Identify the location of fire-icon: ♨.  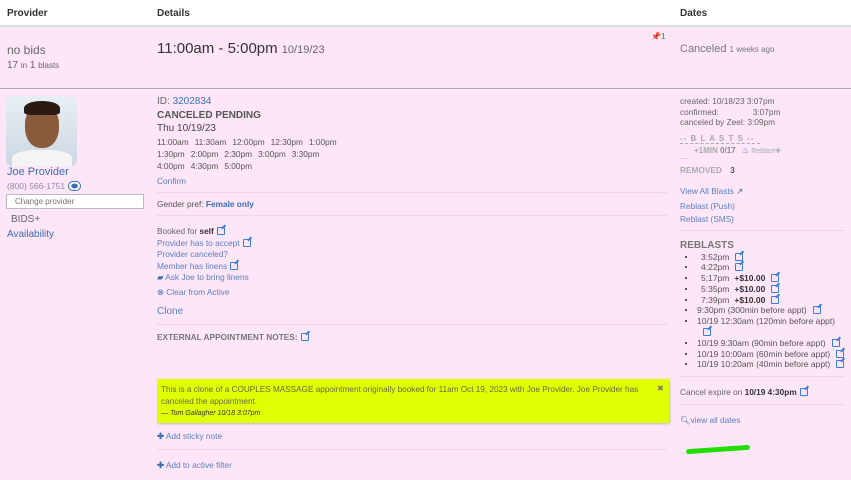
(745, 150).